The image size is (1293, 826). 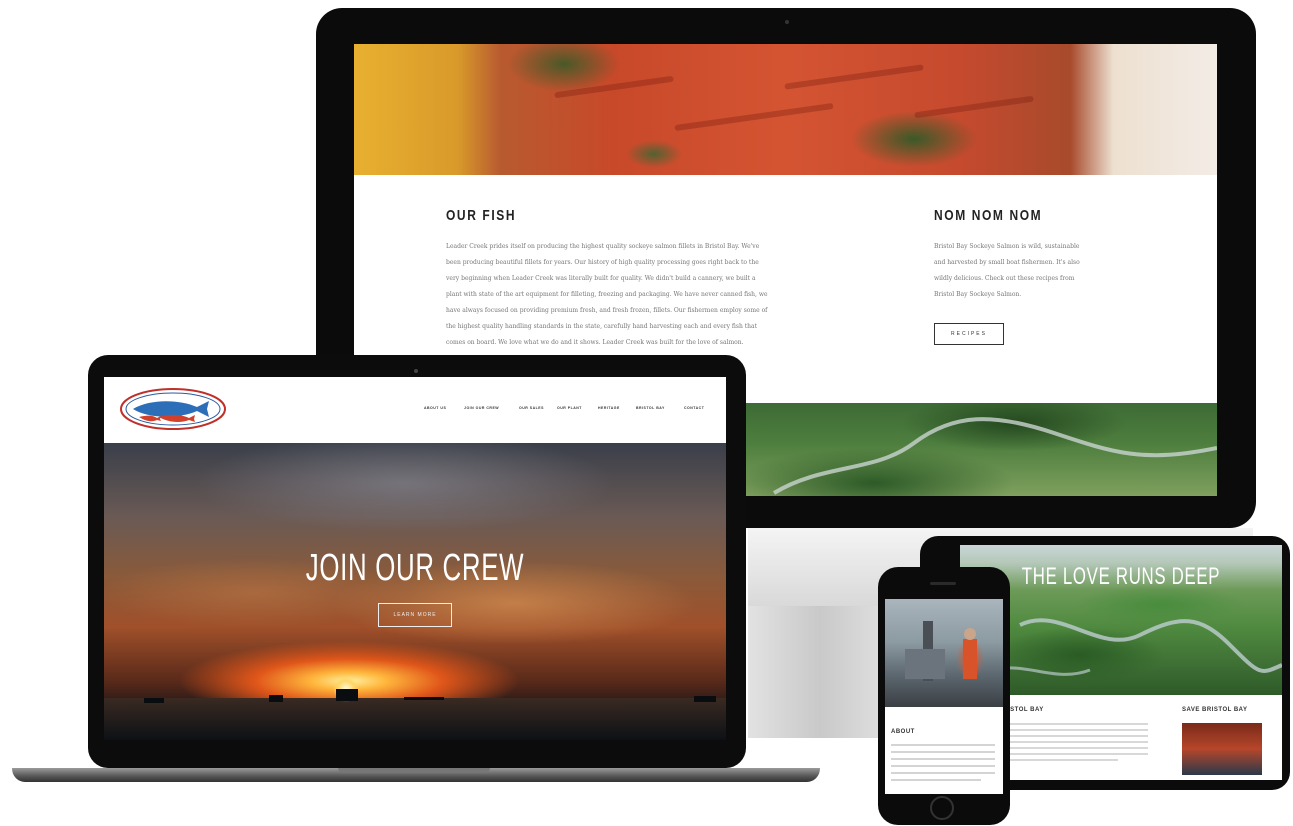 What do you see at coordinates (569, 408) in the screenshot?
I see `nav-item-our-plant: OUR PLANT` at bounding box center [569, 408].